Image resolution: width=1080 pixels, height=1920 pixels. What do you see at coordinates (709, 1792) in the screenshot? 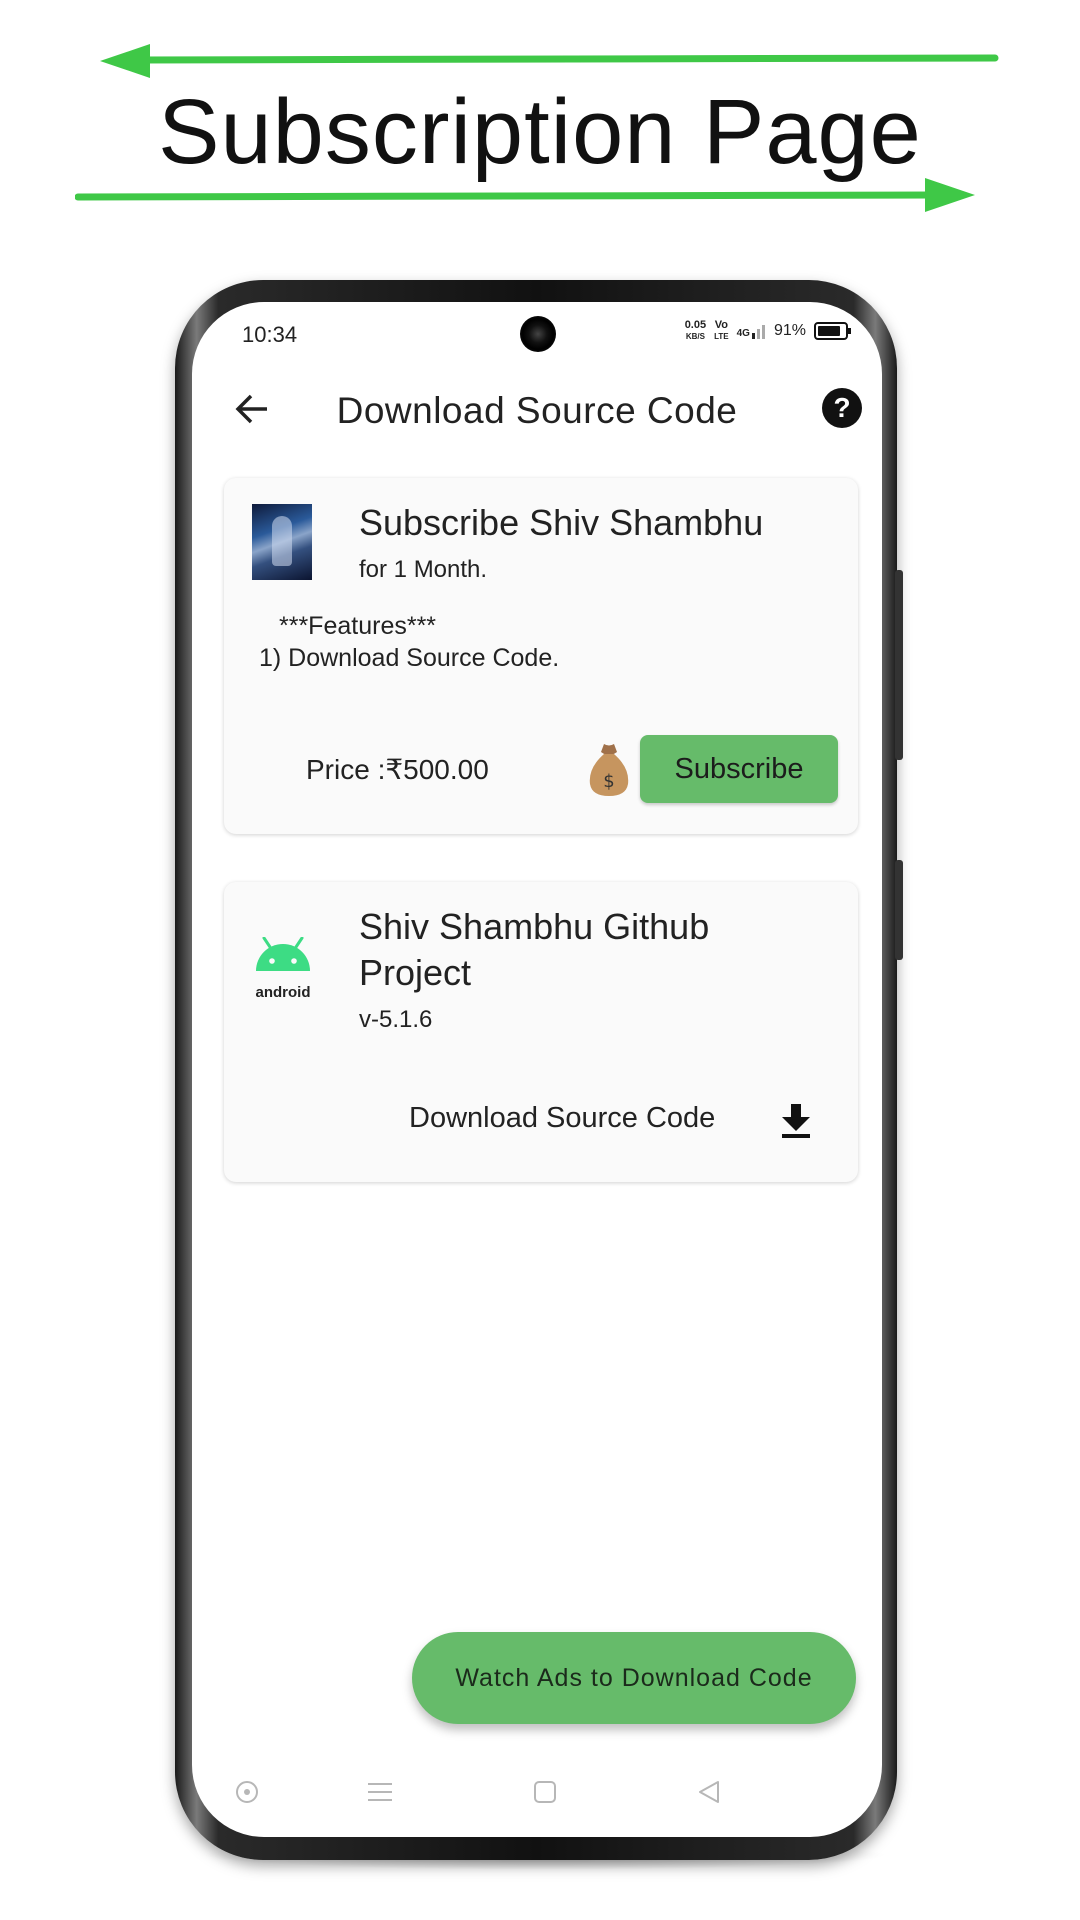
I see `back-triangle-icon` at bounding box center [709, 1792].